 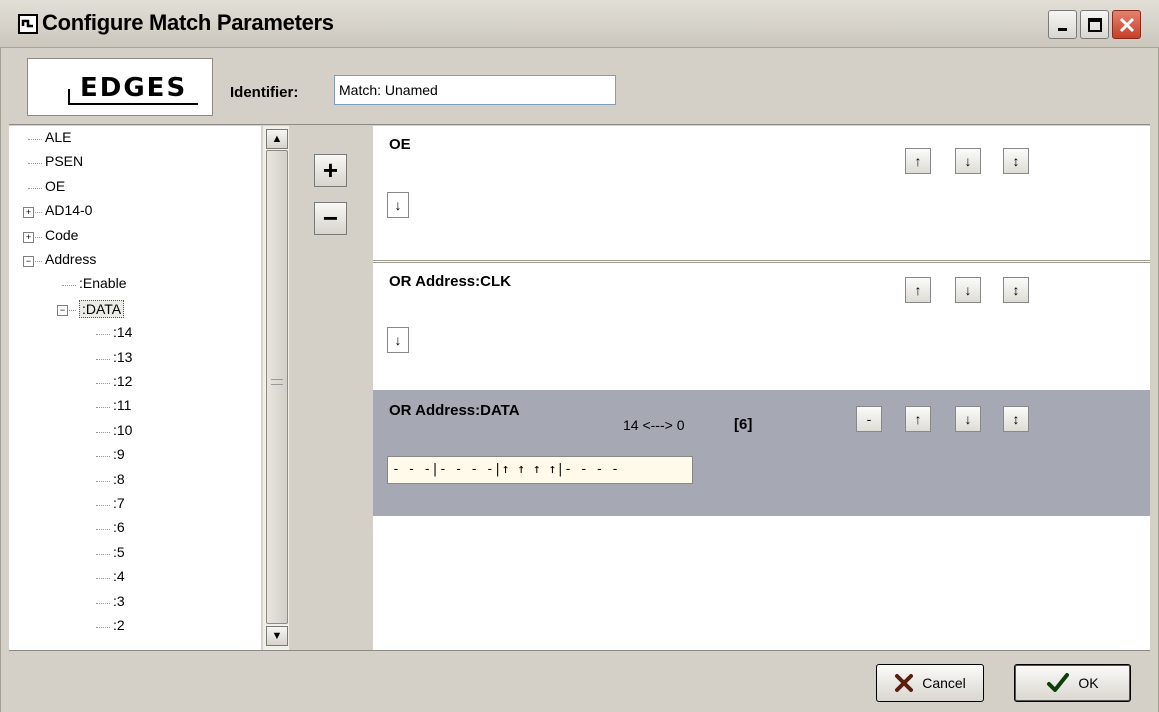 I want to click on tree-item: :2, so click(x=119, y=625).